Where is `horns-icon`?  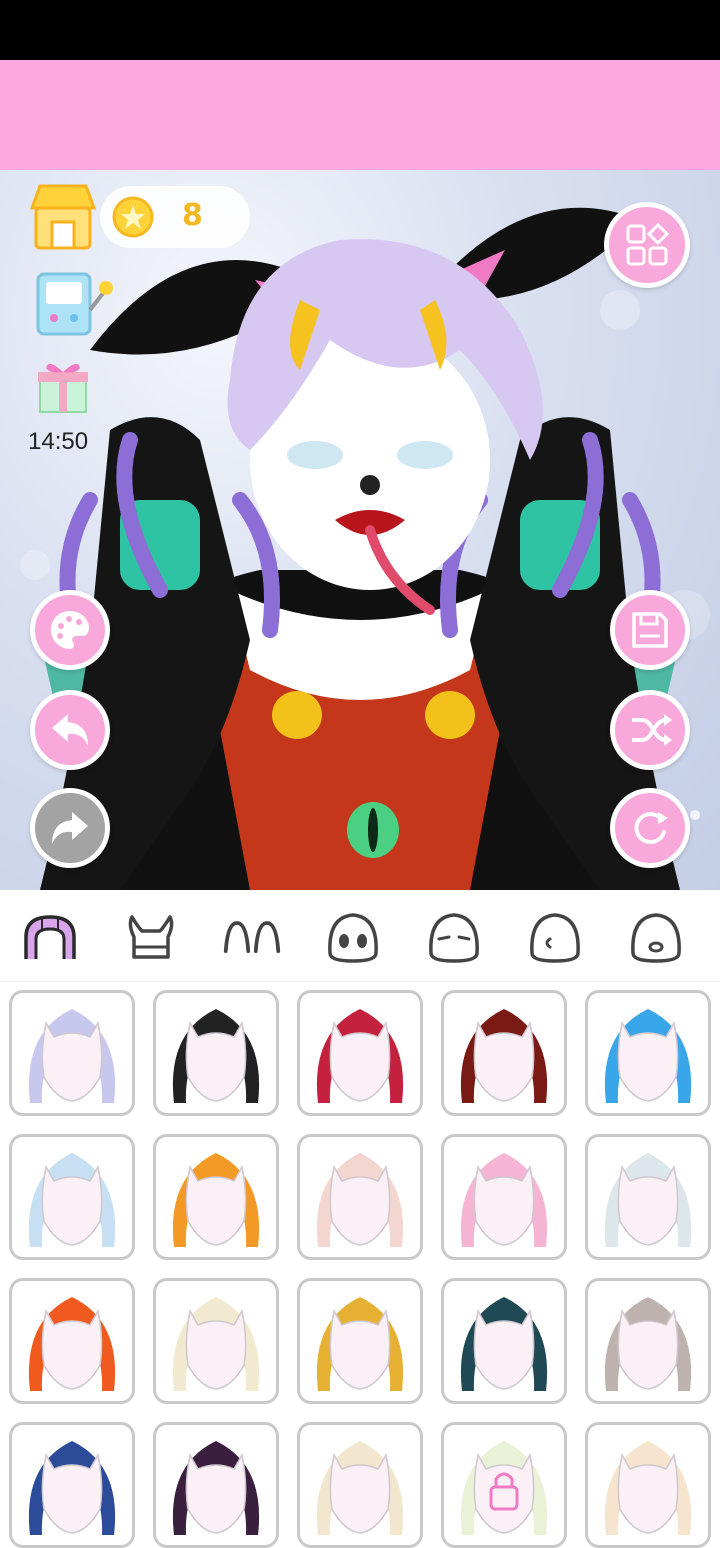 horns-icon is located at coordinates (151, 937).